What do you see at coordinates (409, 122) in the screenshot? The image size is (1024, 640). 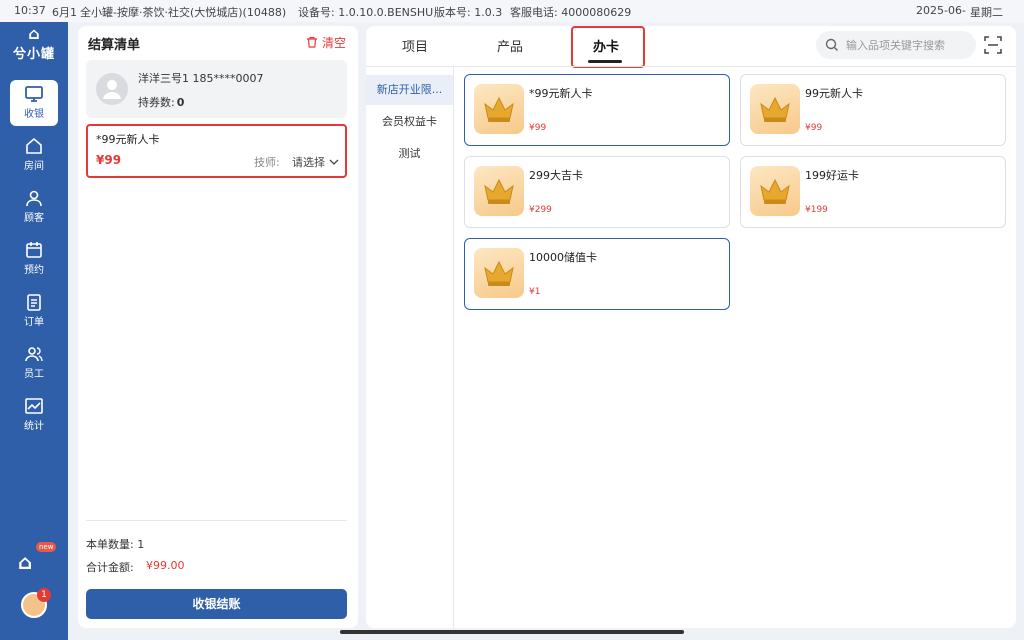 I see `category-member-card: 会员权益卡` at bounding box center [409, 122].